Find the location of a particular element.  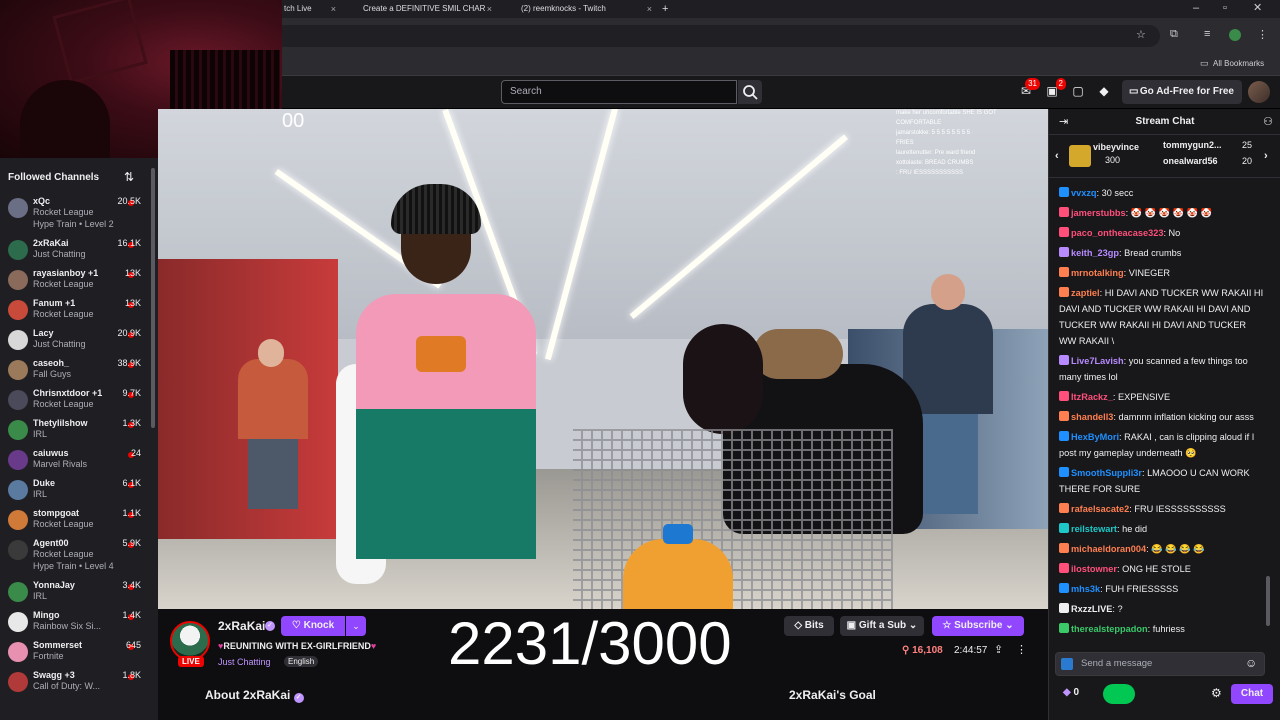

channel-name: stompgoat is located at coordinates (56, 513).